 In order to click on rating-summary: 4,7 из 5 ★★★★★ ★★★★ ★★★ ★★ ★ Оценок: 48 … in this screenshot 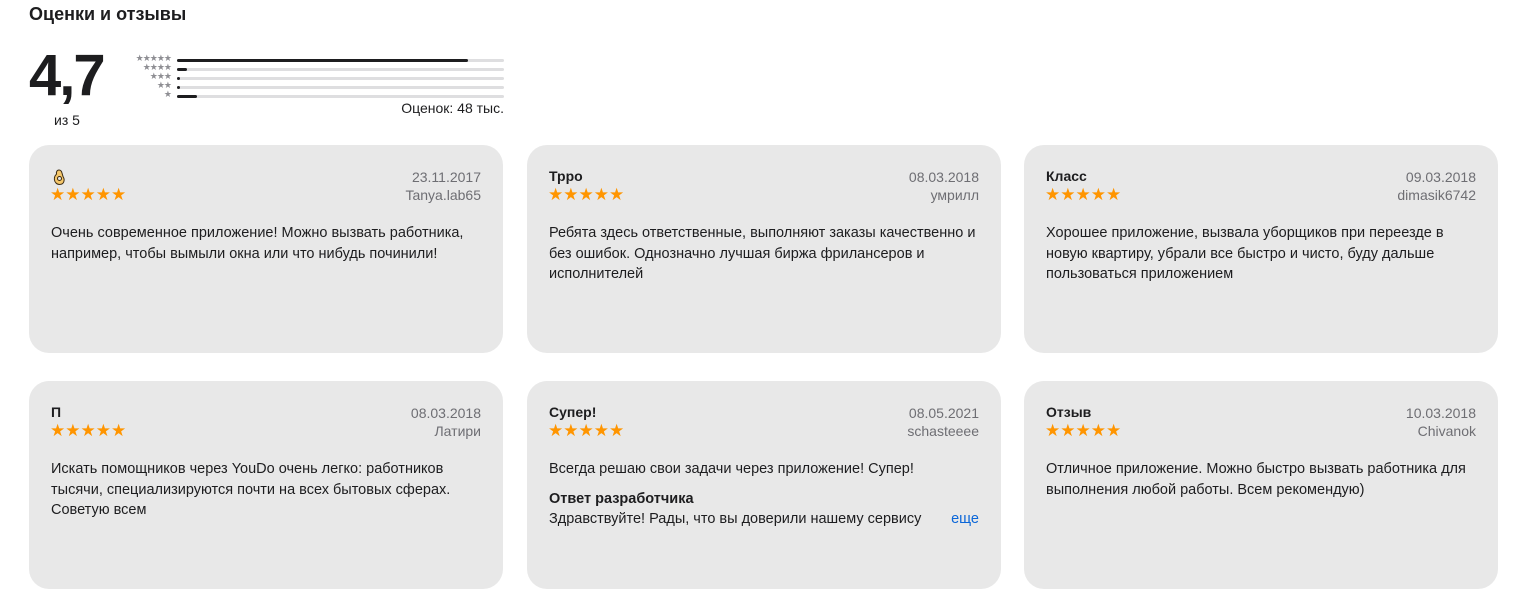, I will do `click(269, 89)`.